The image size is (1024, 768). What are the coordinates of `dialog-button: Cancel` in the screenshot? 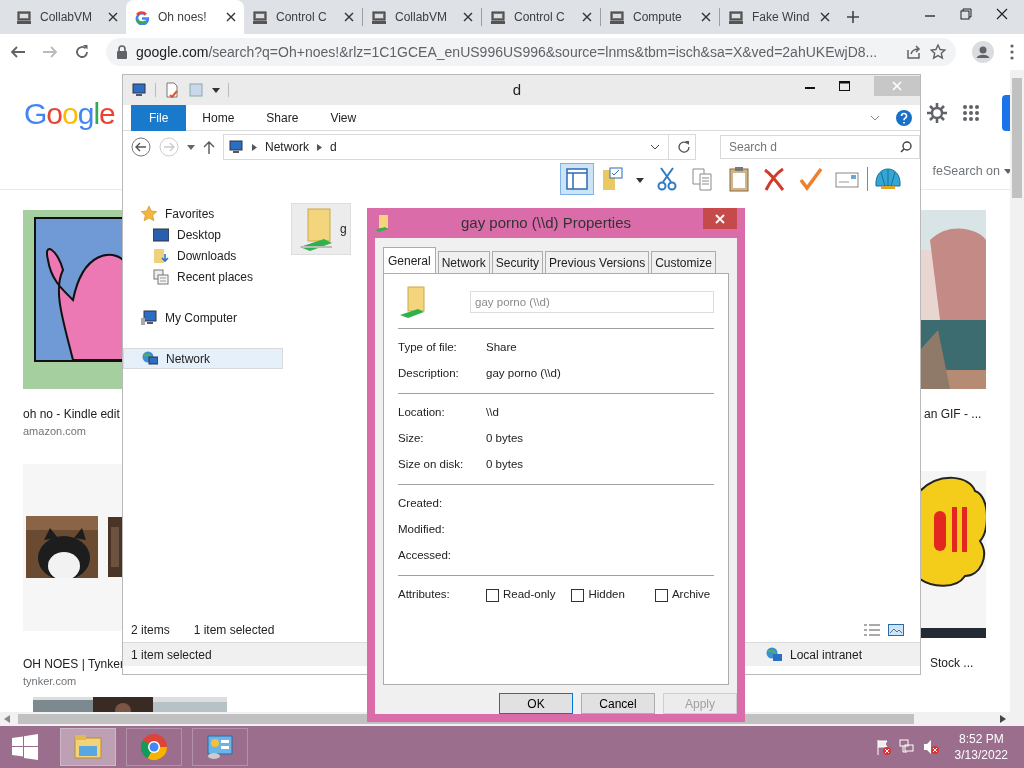 It's located at (618, 703).